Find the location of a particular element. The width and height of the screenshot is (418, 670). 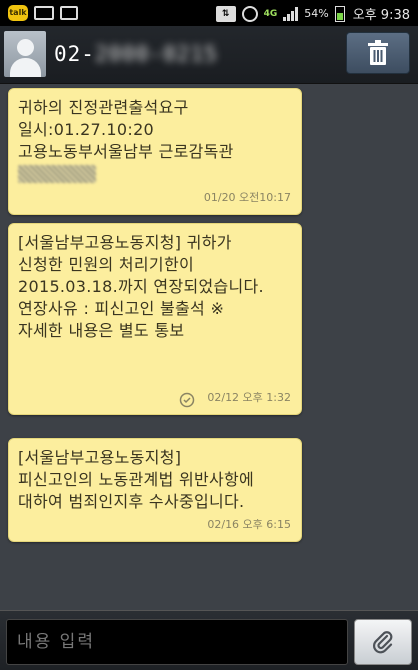

alarm-icon is located at coordinates (249, 13).